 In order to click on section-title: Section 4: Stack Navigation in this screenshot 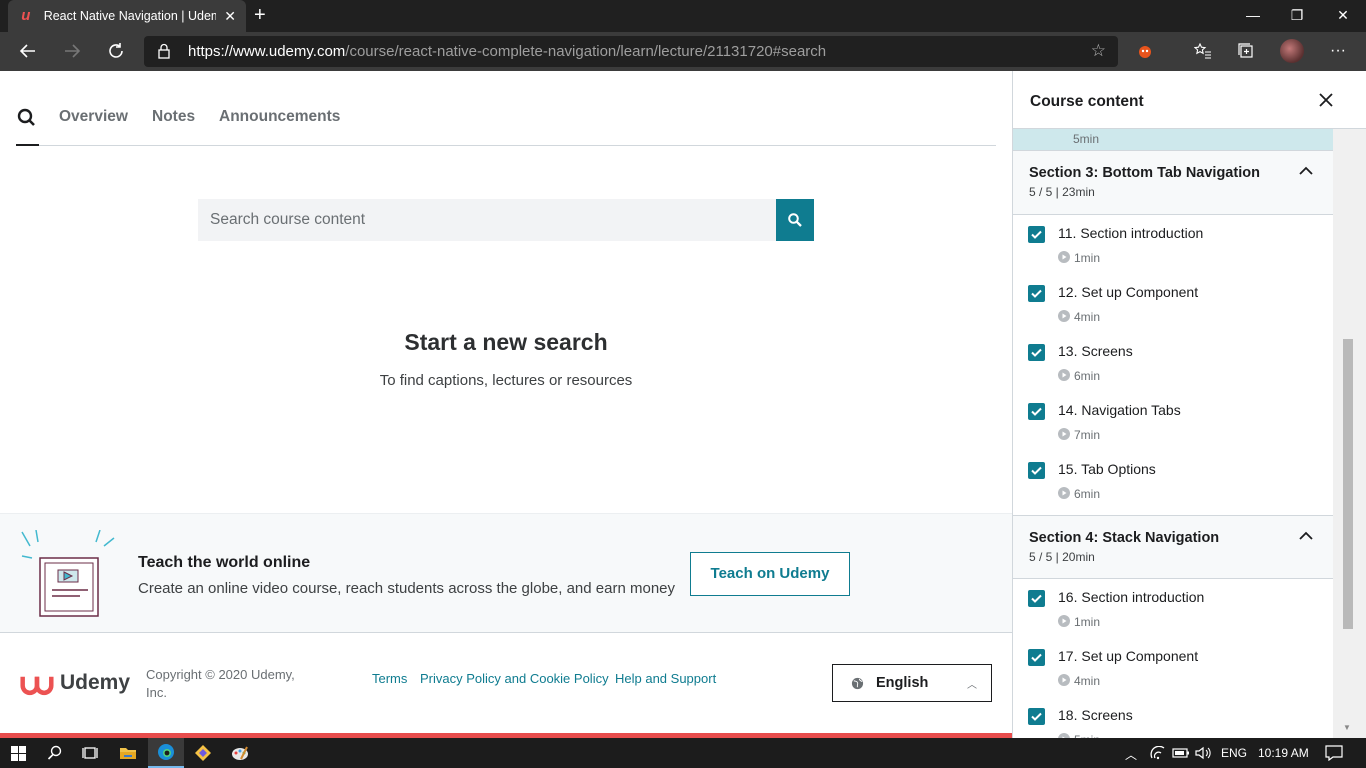, I will do `click(1124, 538)`.